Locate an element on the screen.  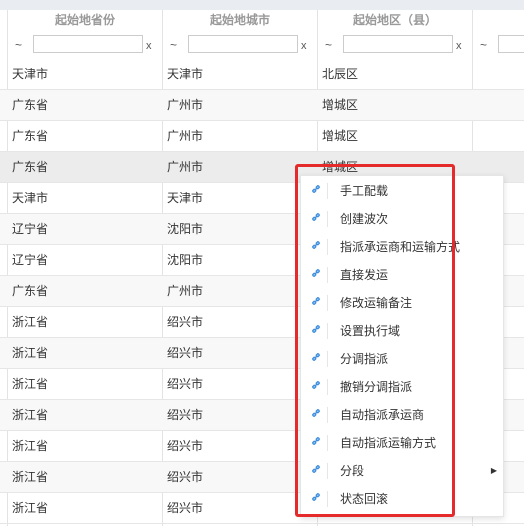
toolbar-strip is located at coordinates (262, 5).